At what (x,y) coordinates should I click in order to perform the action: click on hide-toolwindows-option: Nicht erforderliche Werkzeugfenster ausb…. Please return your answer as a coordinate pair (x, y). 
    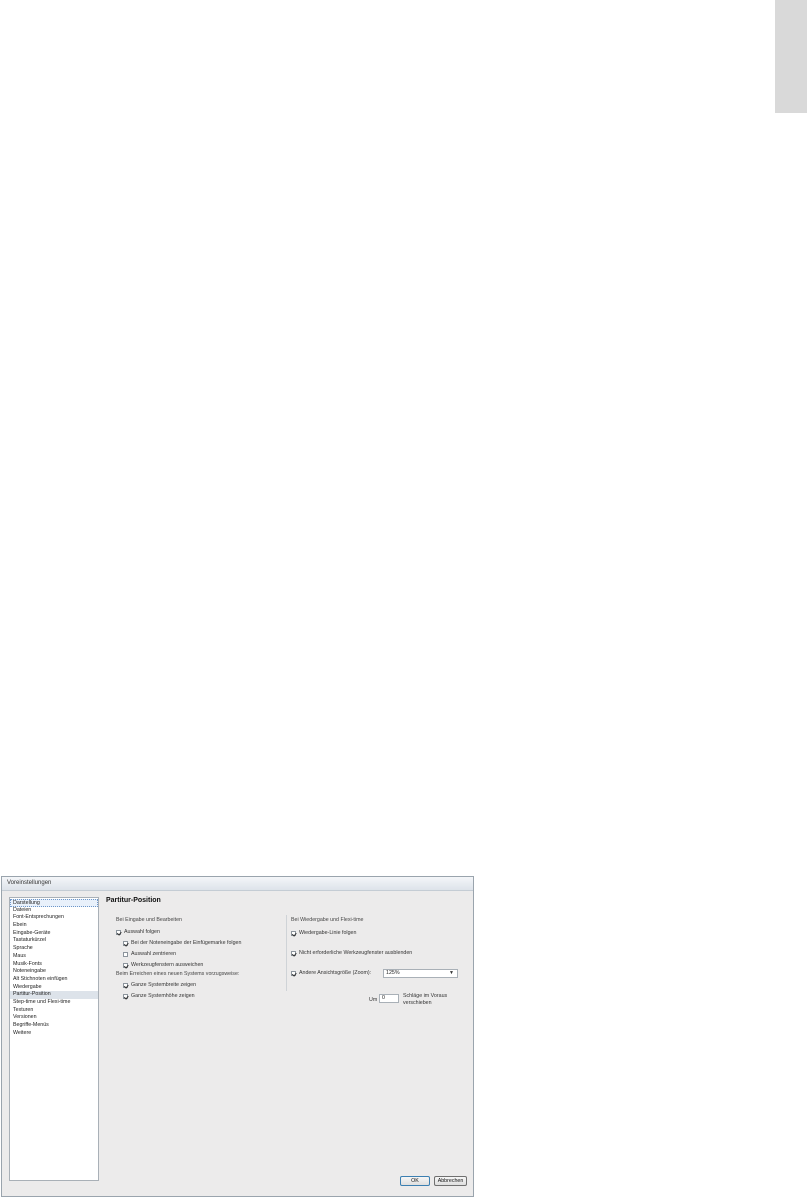
    Looking at the image, I should click on (351, 953).